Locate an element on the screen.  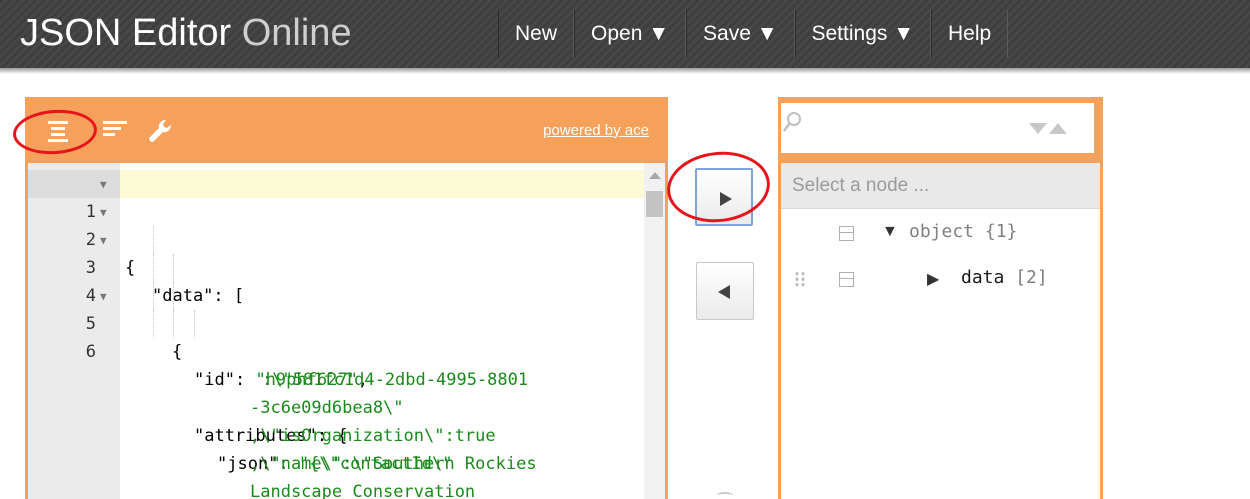
search-box is located at coordinates (937, 128).